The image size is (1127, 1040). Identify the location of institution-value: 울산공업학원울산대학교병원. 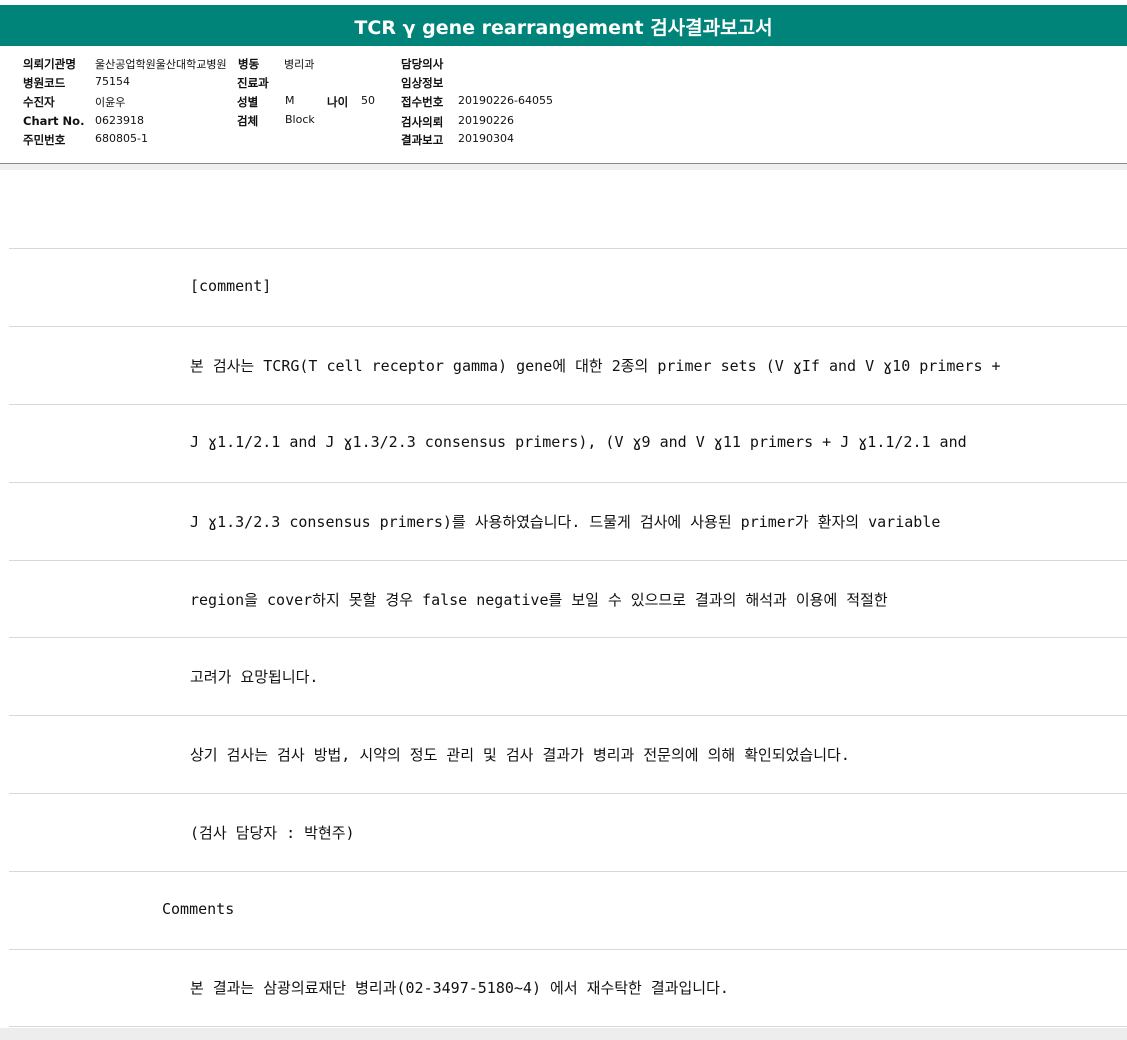
(161, 64).